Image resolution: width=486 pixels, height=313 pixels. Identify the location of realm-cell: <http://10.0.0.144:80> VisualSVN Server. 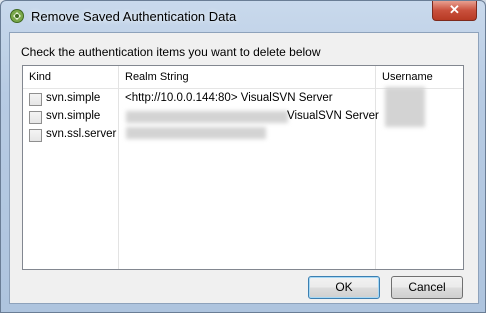
(229, 98).